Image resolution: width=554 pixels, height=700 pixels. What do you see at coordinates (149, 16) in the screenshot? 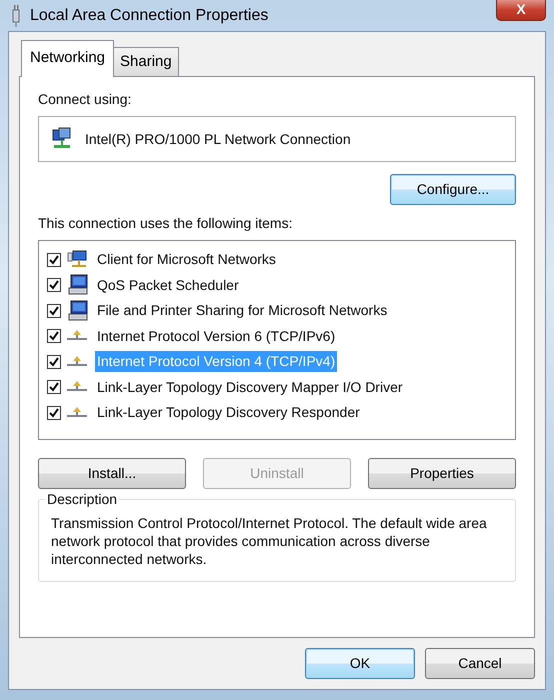
I see `window-title: Local Area Connection Properties` at bounding box center [149, 16].